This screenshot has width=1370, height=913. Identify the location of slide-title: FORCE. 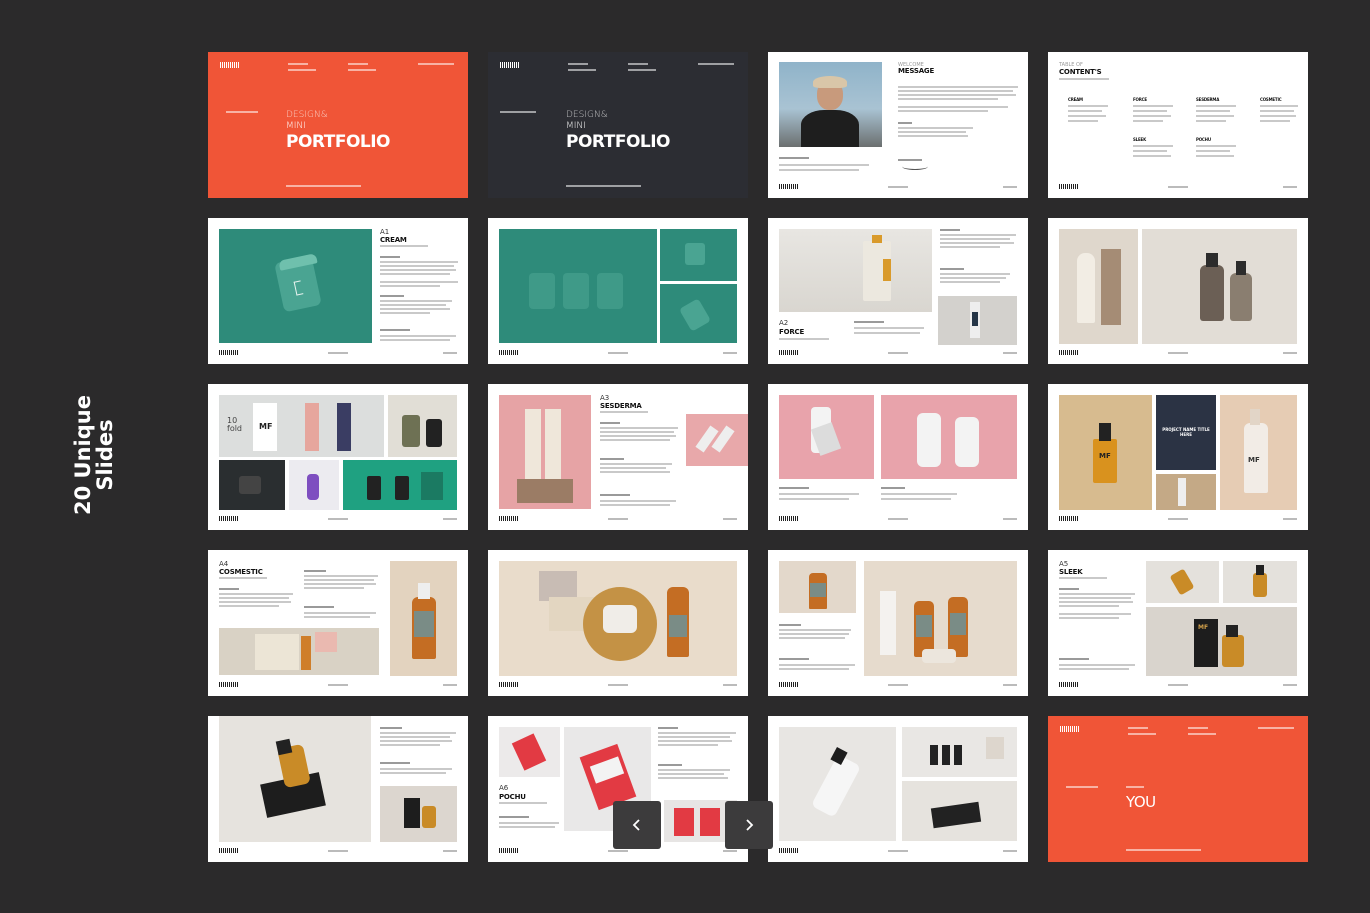
(792, 332).